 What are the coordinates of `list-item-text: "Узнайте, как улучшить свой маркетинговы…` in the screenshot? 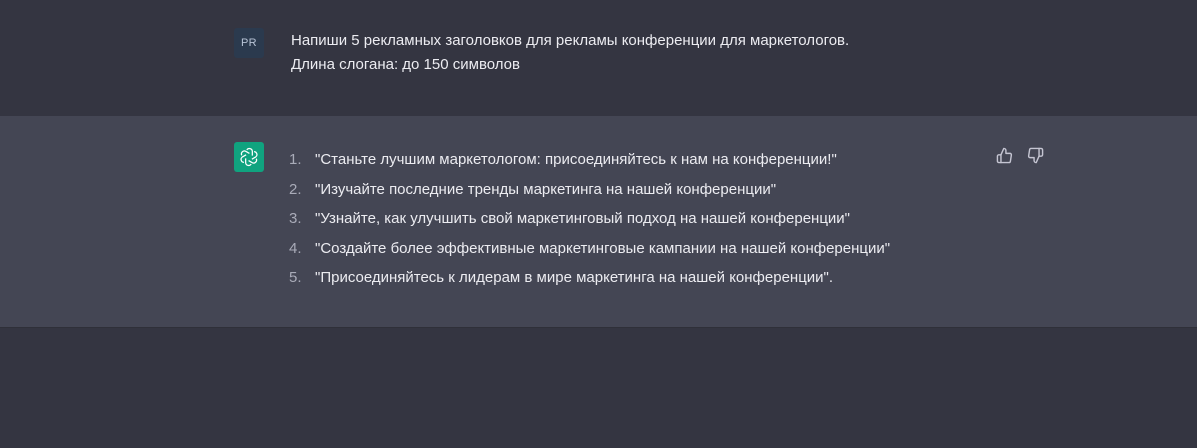 It's located at (582, 218).